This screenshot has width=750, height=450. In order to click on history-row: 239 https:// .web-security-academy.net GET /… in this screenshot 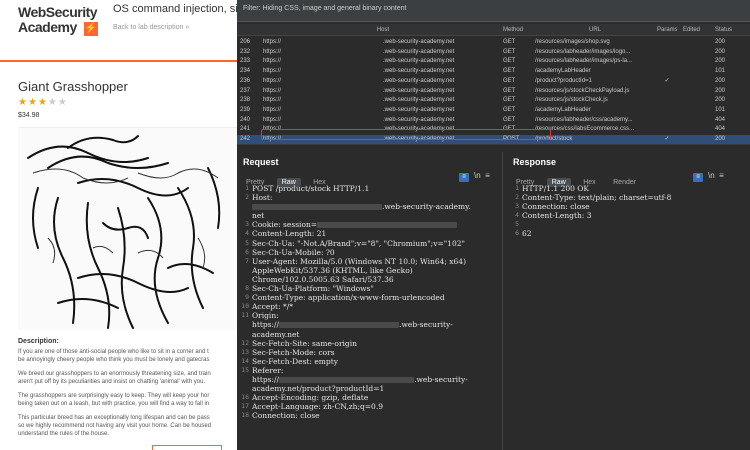, I will do `click(493, 110)`.